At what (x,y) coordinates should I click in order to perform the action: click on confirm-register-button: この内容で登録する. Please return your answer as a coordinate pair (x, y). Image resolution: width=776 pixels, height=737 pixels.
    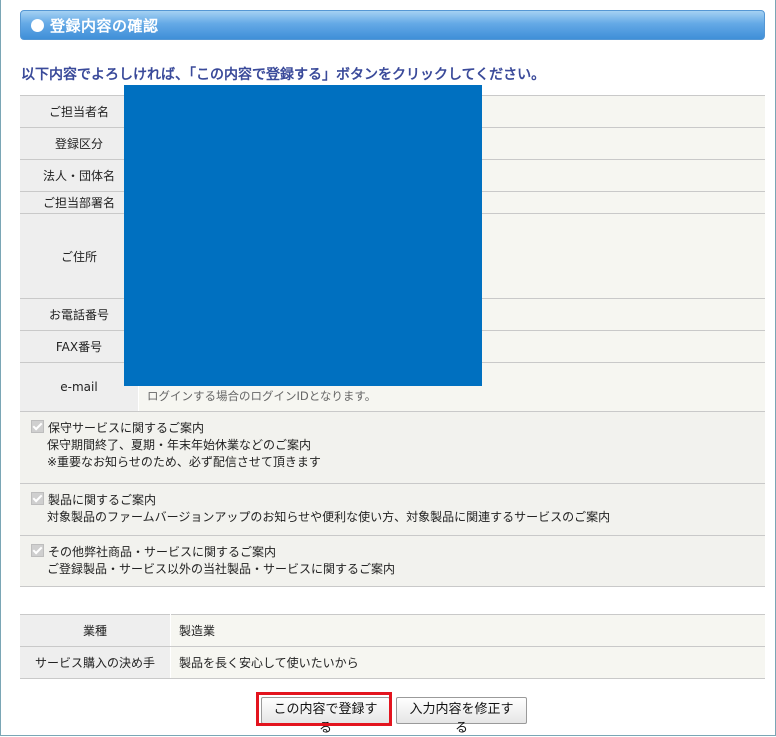
    Looking at the image, I should click on (325, 716).